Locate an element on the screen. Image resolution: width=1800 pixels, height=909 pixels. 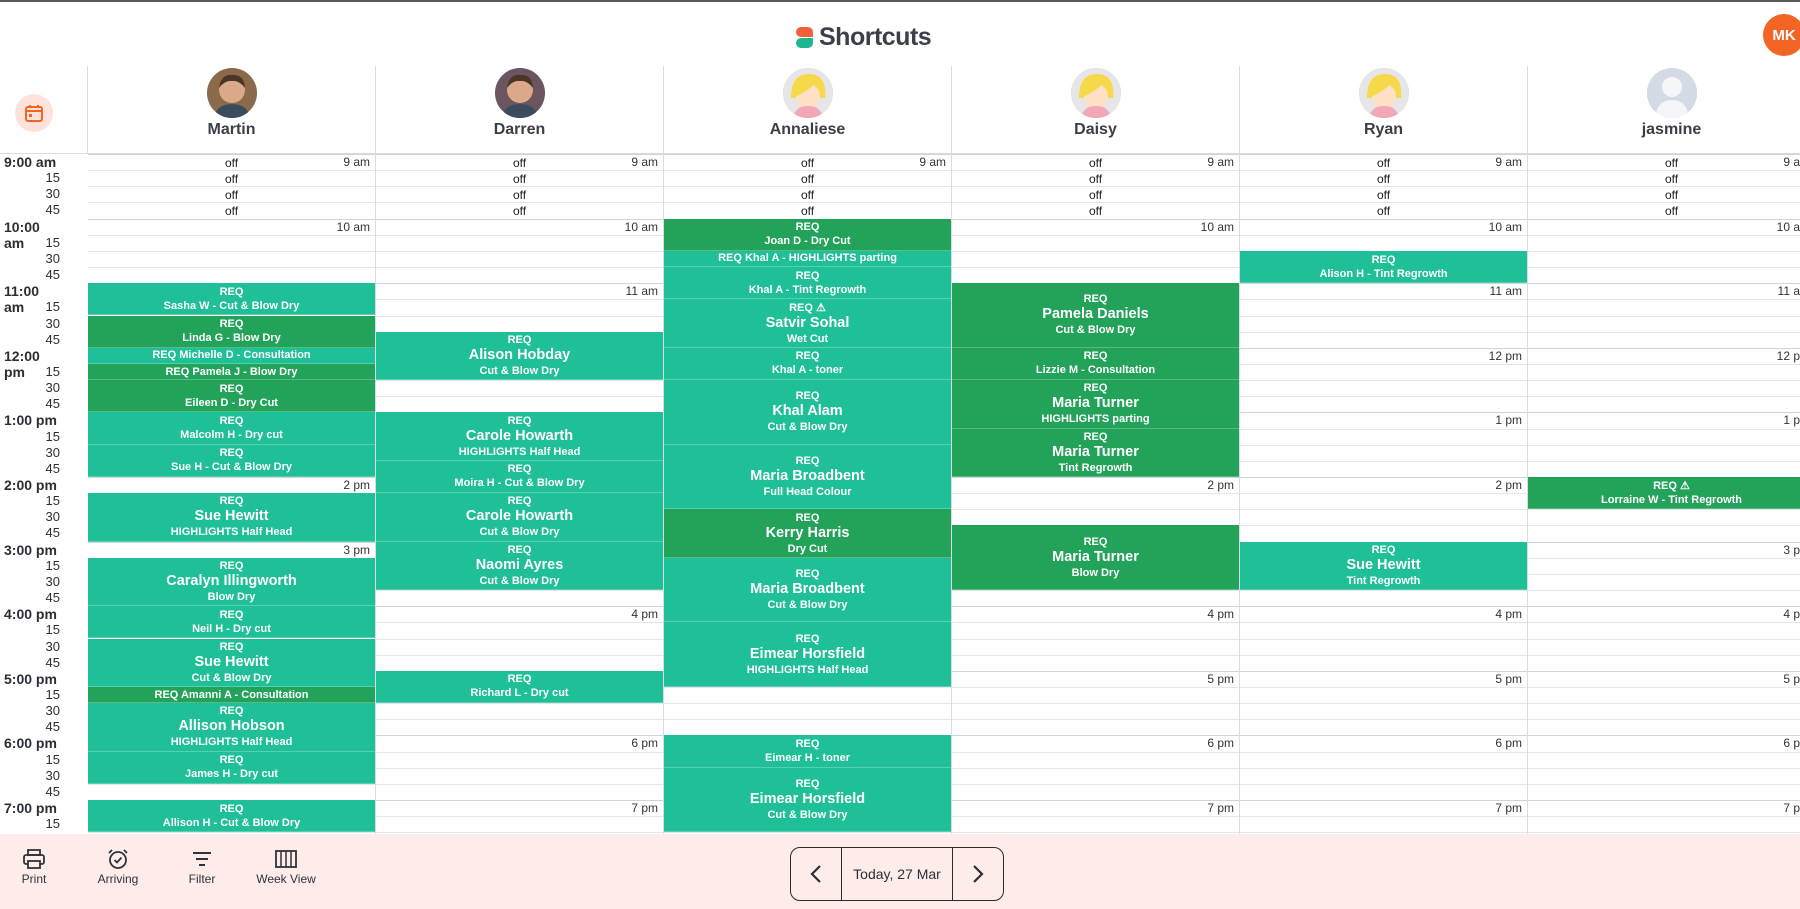
print-button: Print is located at coordinates (34, 866).